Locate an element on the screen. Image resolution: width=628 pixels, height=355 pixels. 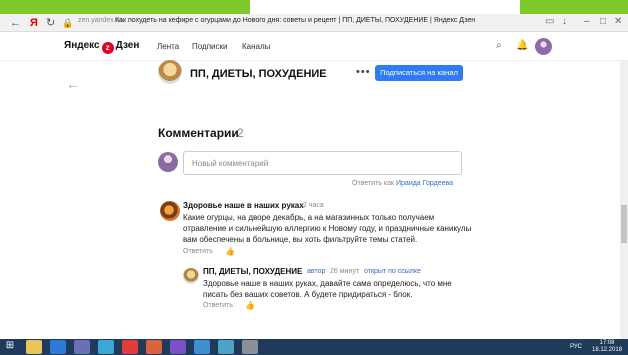
minimize-icon: – is located at coordinates (587, 21).